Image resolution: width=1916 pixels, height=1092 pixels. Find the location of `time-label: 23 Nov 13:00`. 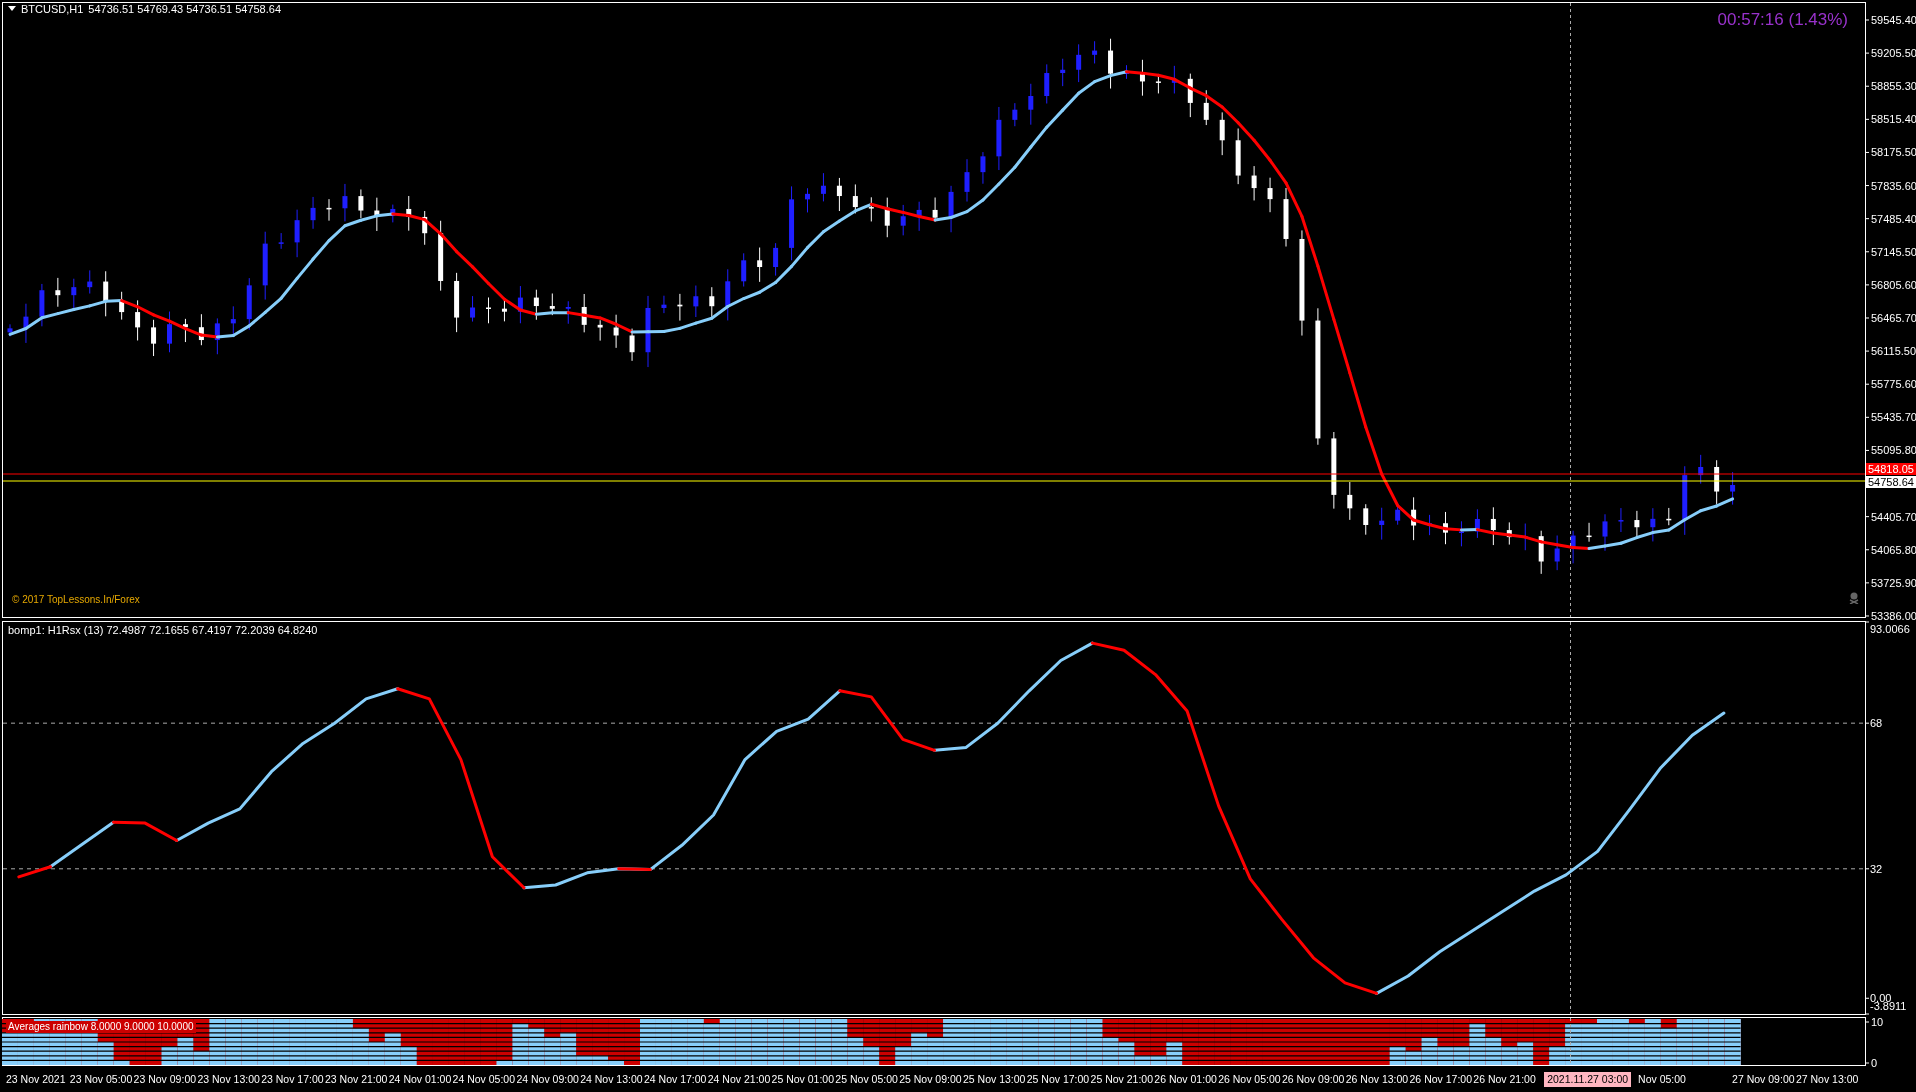

time-label: 23 Nov 13:00 is located at coordinates (227, 1079).